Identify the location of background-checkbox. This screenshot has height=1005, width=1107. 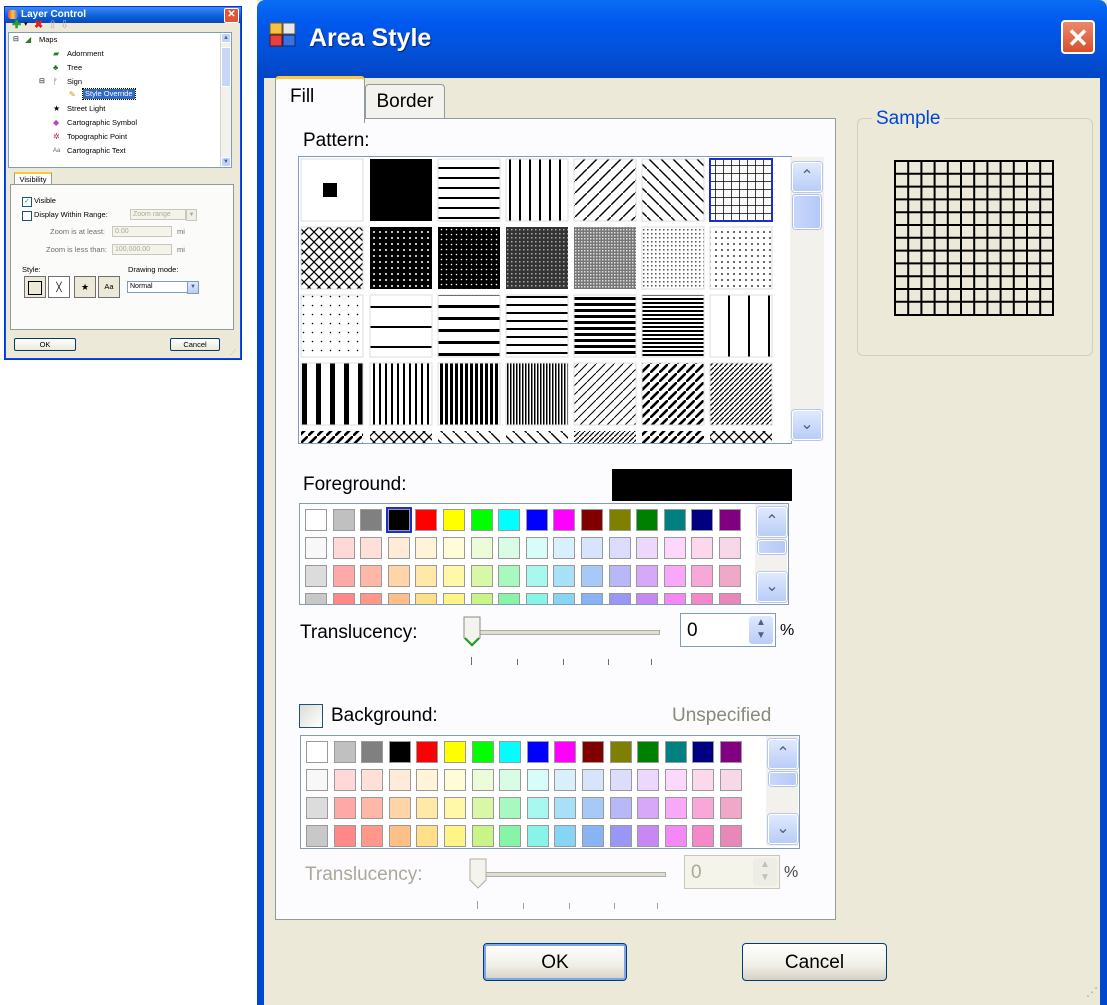
(311, 716).